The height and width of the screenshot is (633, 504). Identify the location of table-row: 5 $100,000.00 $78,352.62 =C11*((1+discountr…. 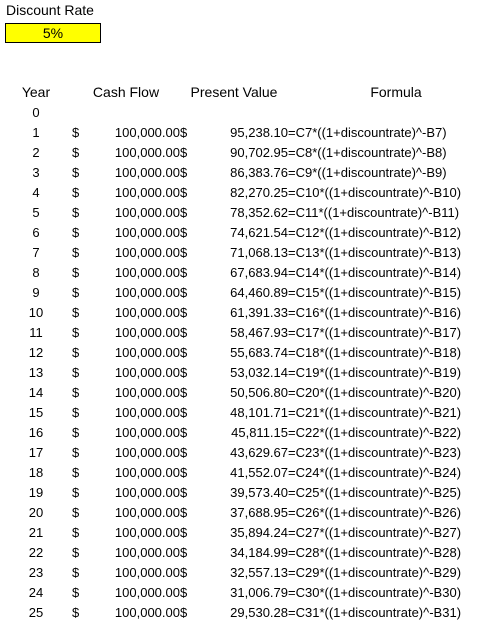
(252, 213).